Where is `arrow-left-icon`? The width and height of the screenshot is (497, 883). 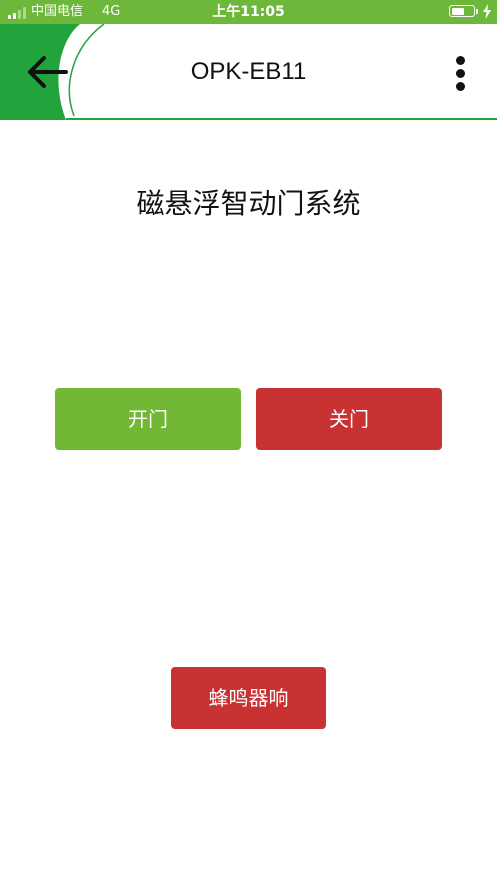 arrow-left-icon is located at coordinates (48, 72).